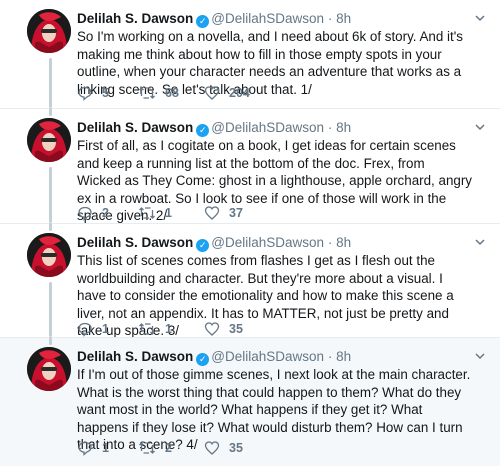  Describe the element at coordinates (93, 93) in the screenshot. I see `reply-button: 5` at that location.